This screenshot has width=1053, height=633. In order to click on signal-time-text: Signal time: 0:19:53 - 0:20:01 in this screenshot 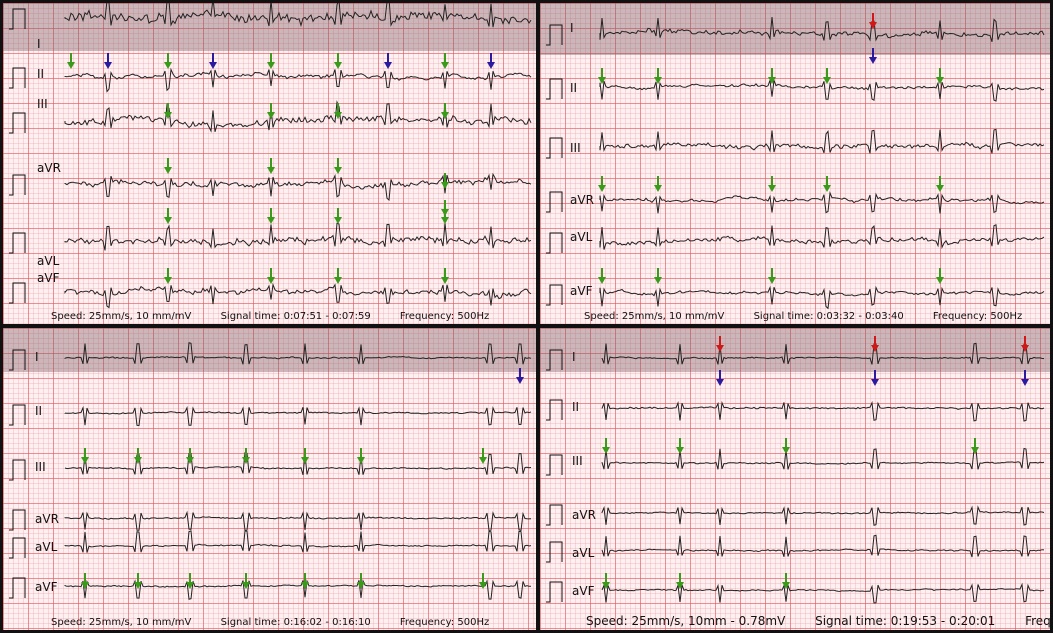, I will do `click(905, 621)`.